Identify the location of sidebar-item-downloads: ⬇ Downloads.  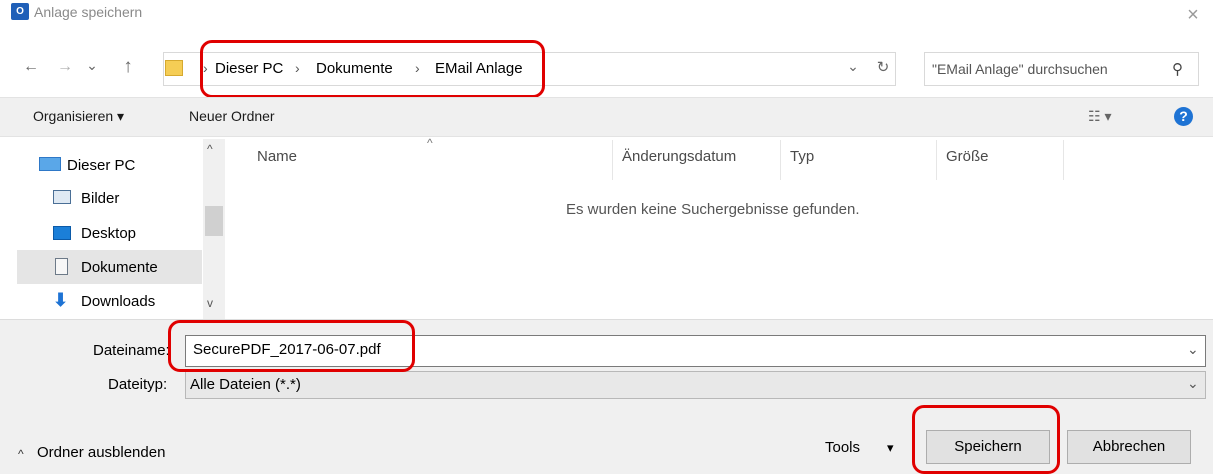
(109, 305).